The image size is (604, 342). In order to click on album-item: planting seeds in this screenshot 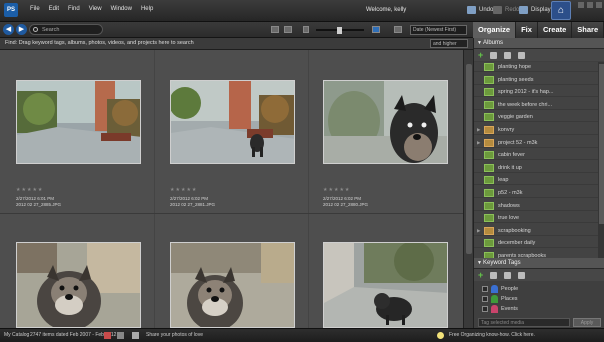, I will do `click(536, 80)`.